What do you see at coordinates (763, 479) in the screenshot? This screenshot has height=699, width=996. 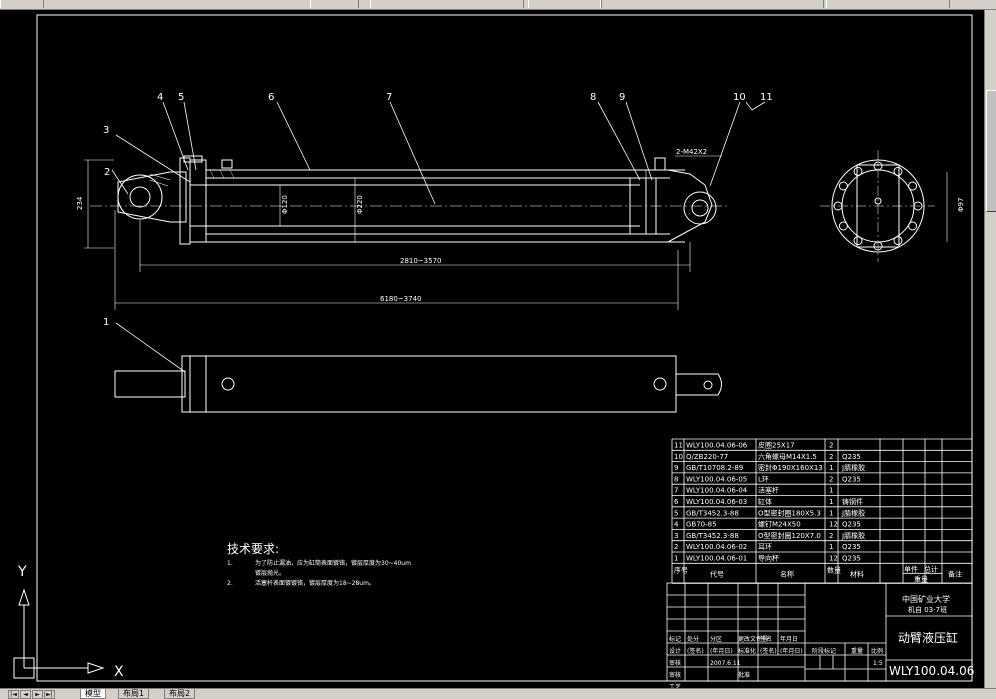 I see `bom-row-name: L环` at bounding box center [763, 479].